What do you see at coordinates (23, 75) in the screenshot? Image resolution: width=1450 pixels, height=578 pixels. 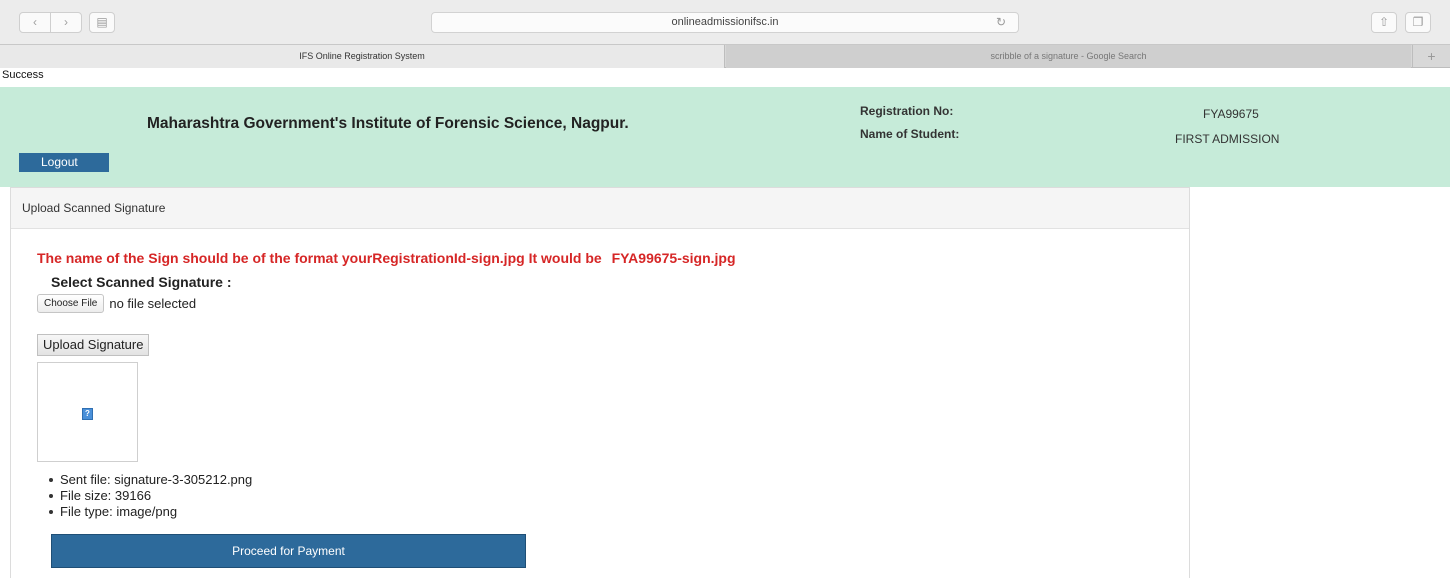 I see `status-message: Success` at bounding box center [23, 75].